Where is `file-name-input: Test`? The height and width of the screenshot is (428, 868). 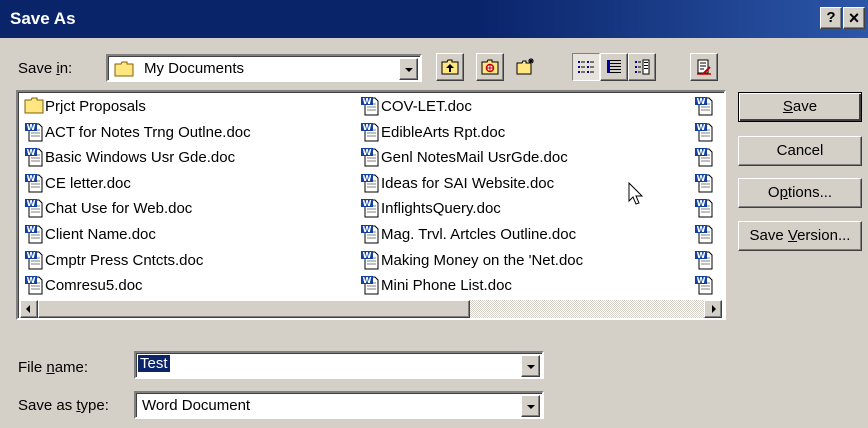
file-name-input: Test is located at coordinates (339, 365).